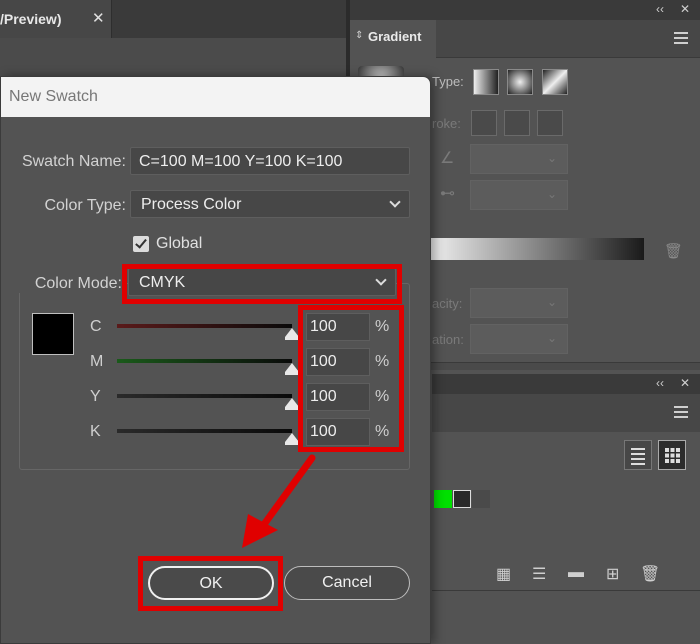  Describe the element at coordinates (270, 161) in the screenshot. I see `swatch-name-input: C=100 M=100 Y=100 K=100` at that location.